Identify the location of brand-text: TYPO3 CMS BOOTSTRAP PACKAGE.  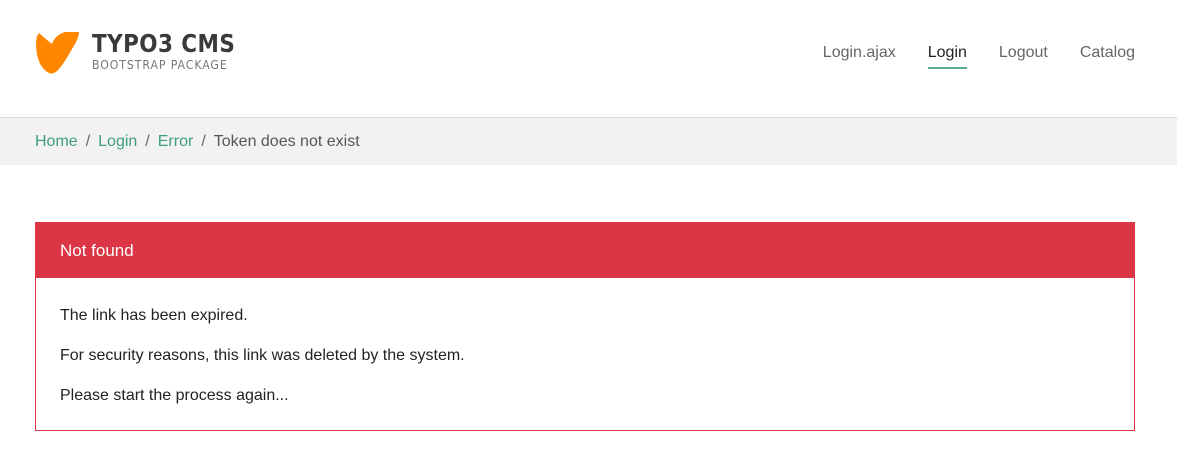
(175, 51).